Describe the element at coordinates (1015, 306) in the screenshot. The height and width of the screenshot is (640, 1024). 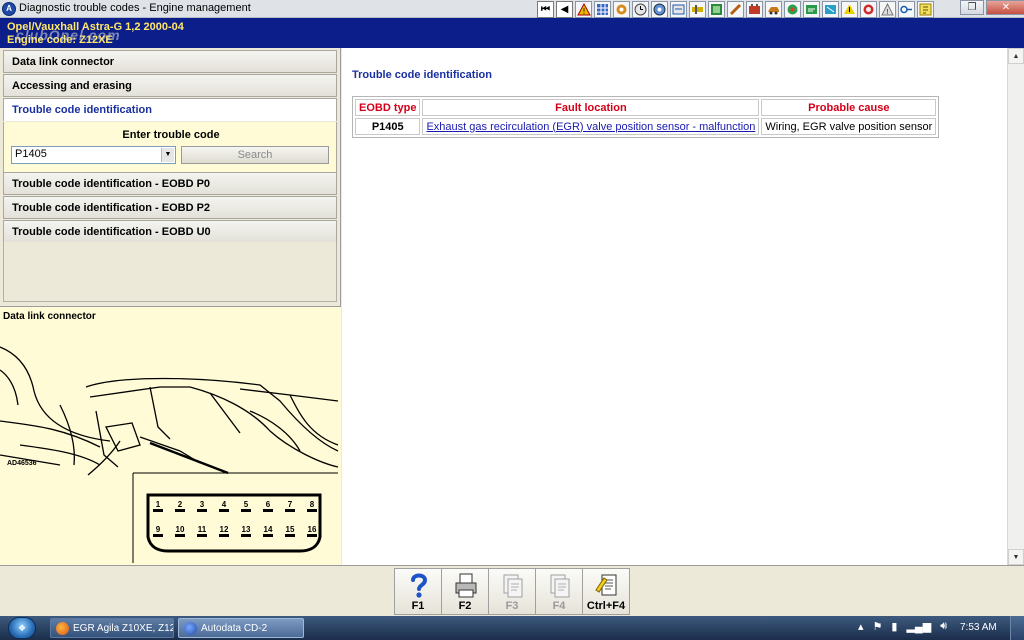
I see `vertical-scrollbar: ▲ ▼` at that location.